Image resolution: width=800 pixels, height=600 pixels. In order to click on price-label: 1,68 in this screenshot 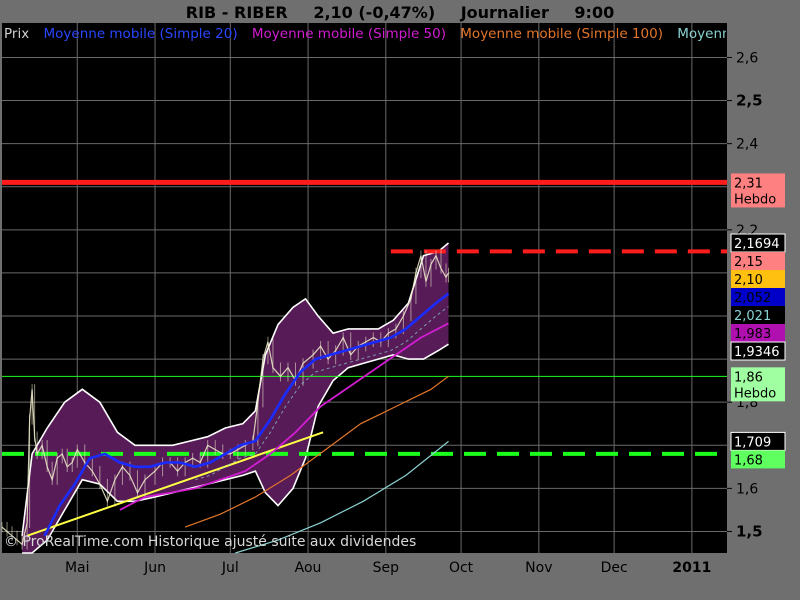, I will do `click(758, 459)`.